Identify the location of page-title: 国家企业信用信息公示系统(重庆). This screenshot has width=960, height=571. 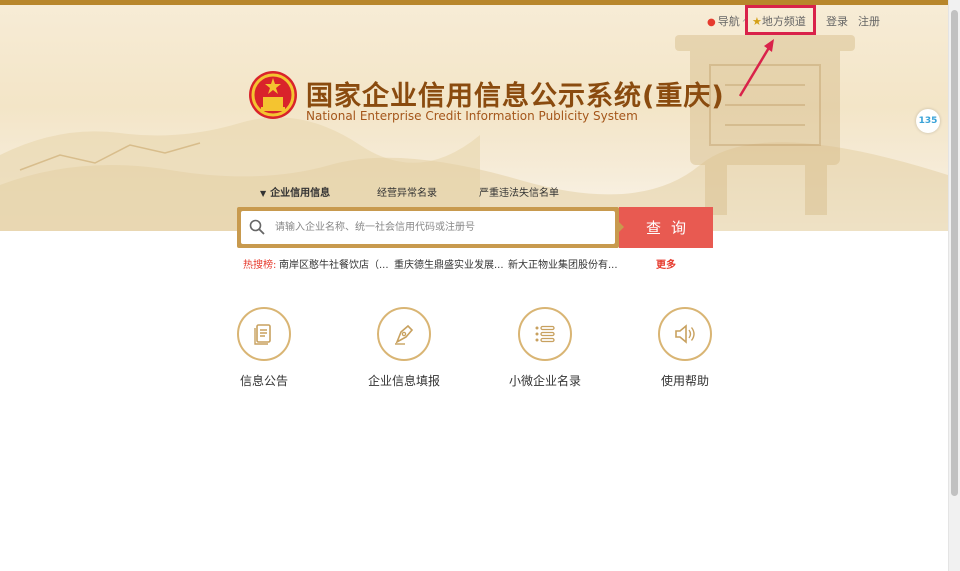
(515, 96).